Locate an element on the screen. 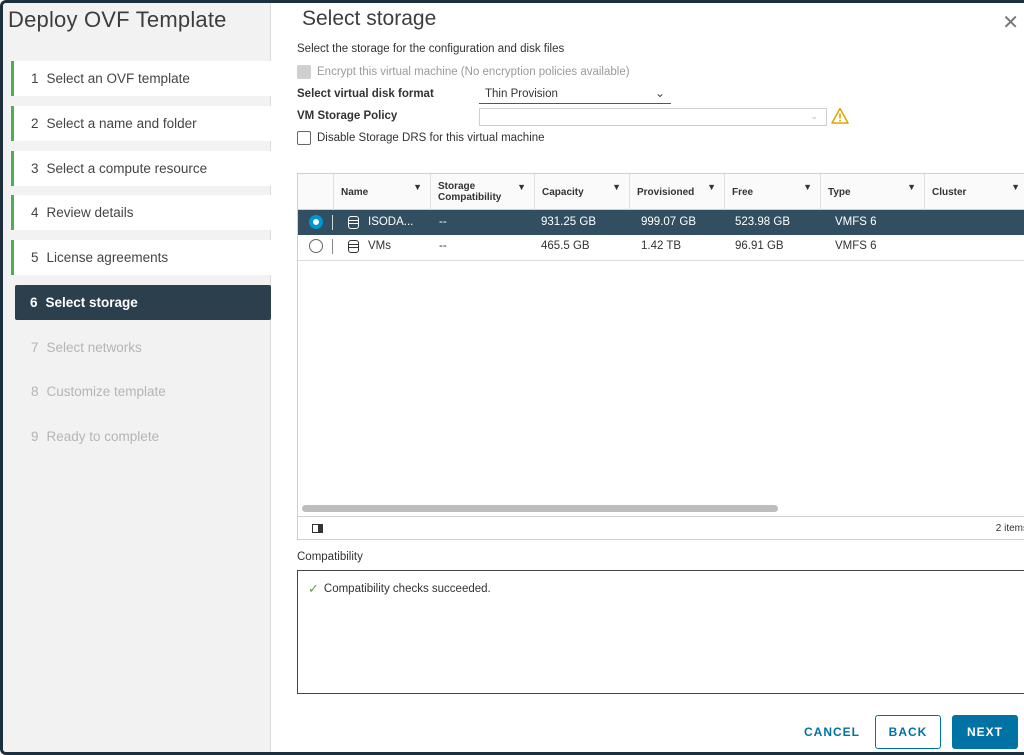  step-number: 4 is located at coordinates (35, 212).